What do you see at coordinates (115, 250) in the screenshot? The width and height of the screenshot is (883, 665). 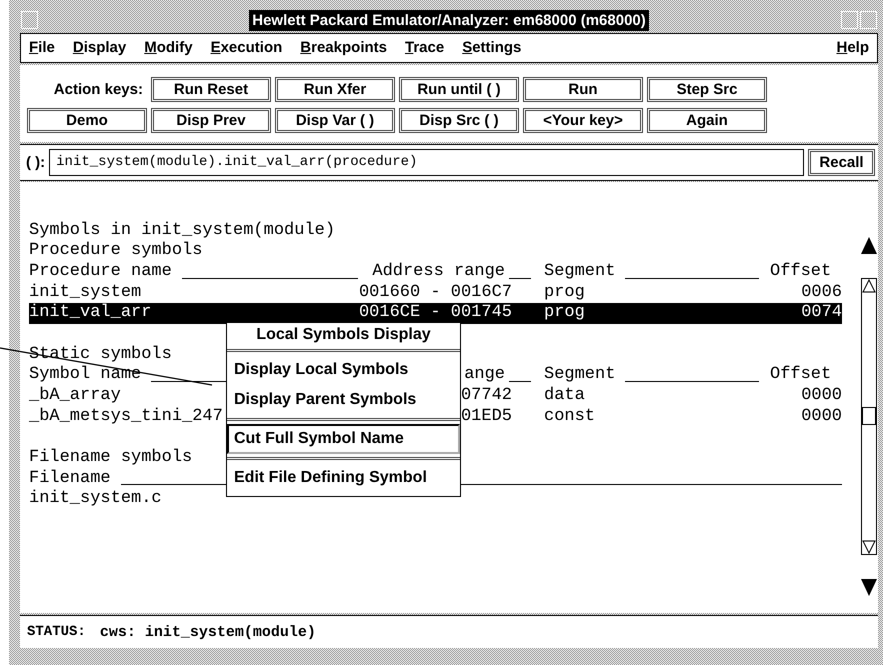 I see `section-title: Procedure symbols` at bounding box center [115, 250].